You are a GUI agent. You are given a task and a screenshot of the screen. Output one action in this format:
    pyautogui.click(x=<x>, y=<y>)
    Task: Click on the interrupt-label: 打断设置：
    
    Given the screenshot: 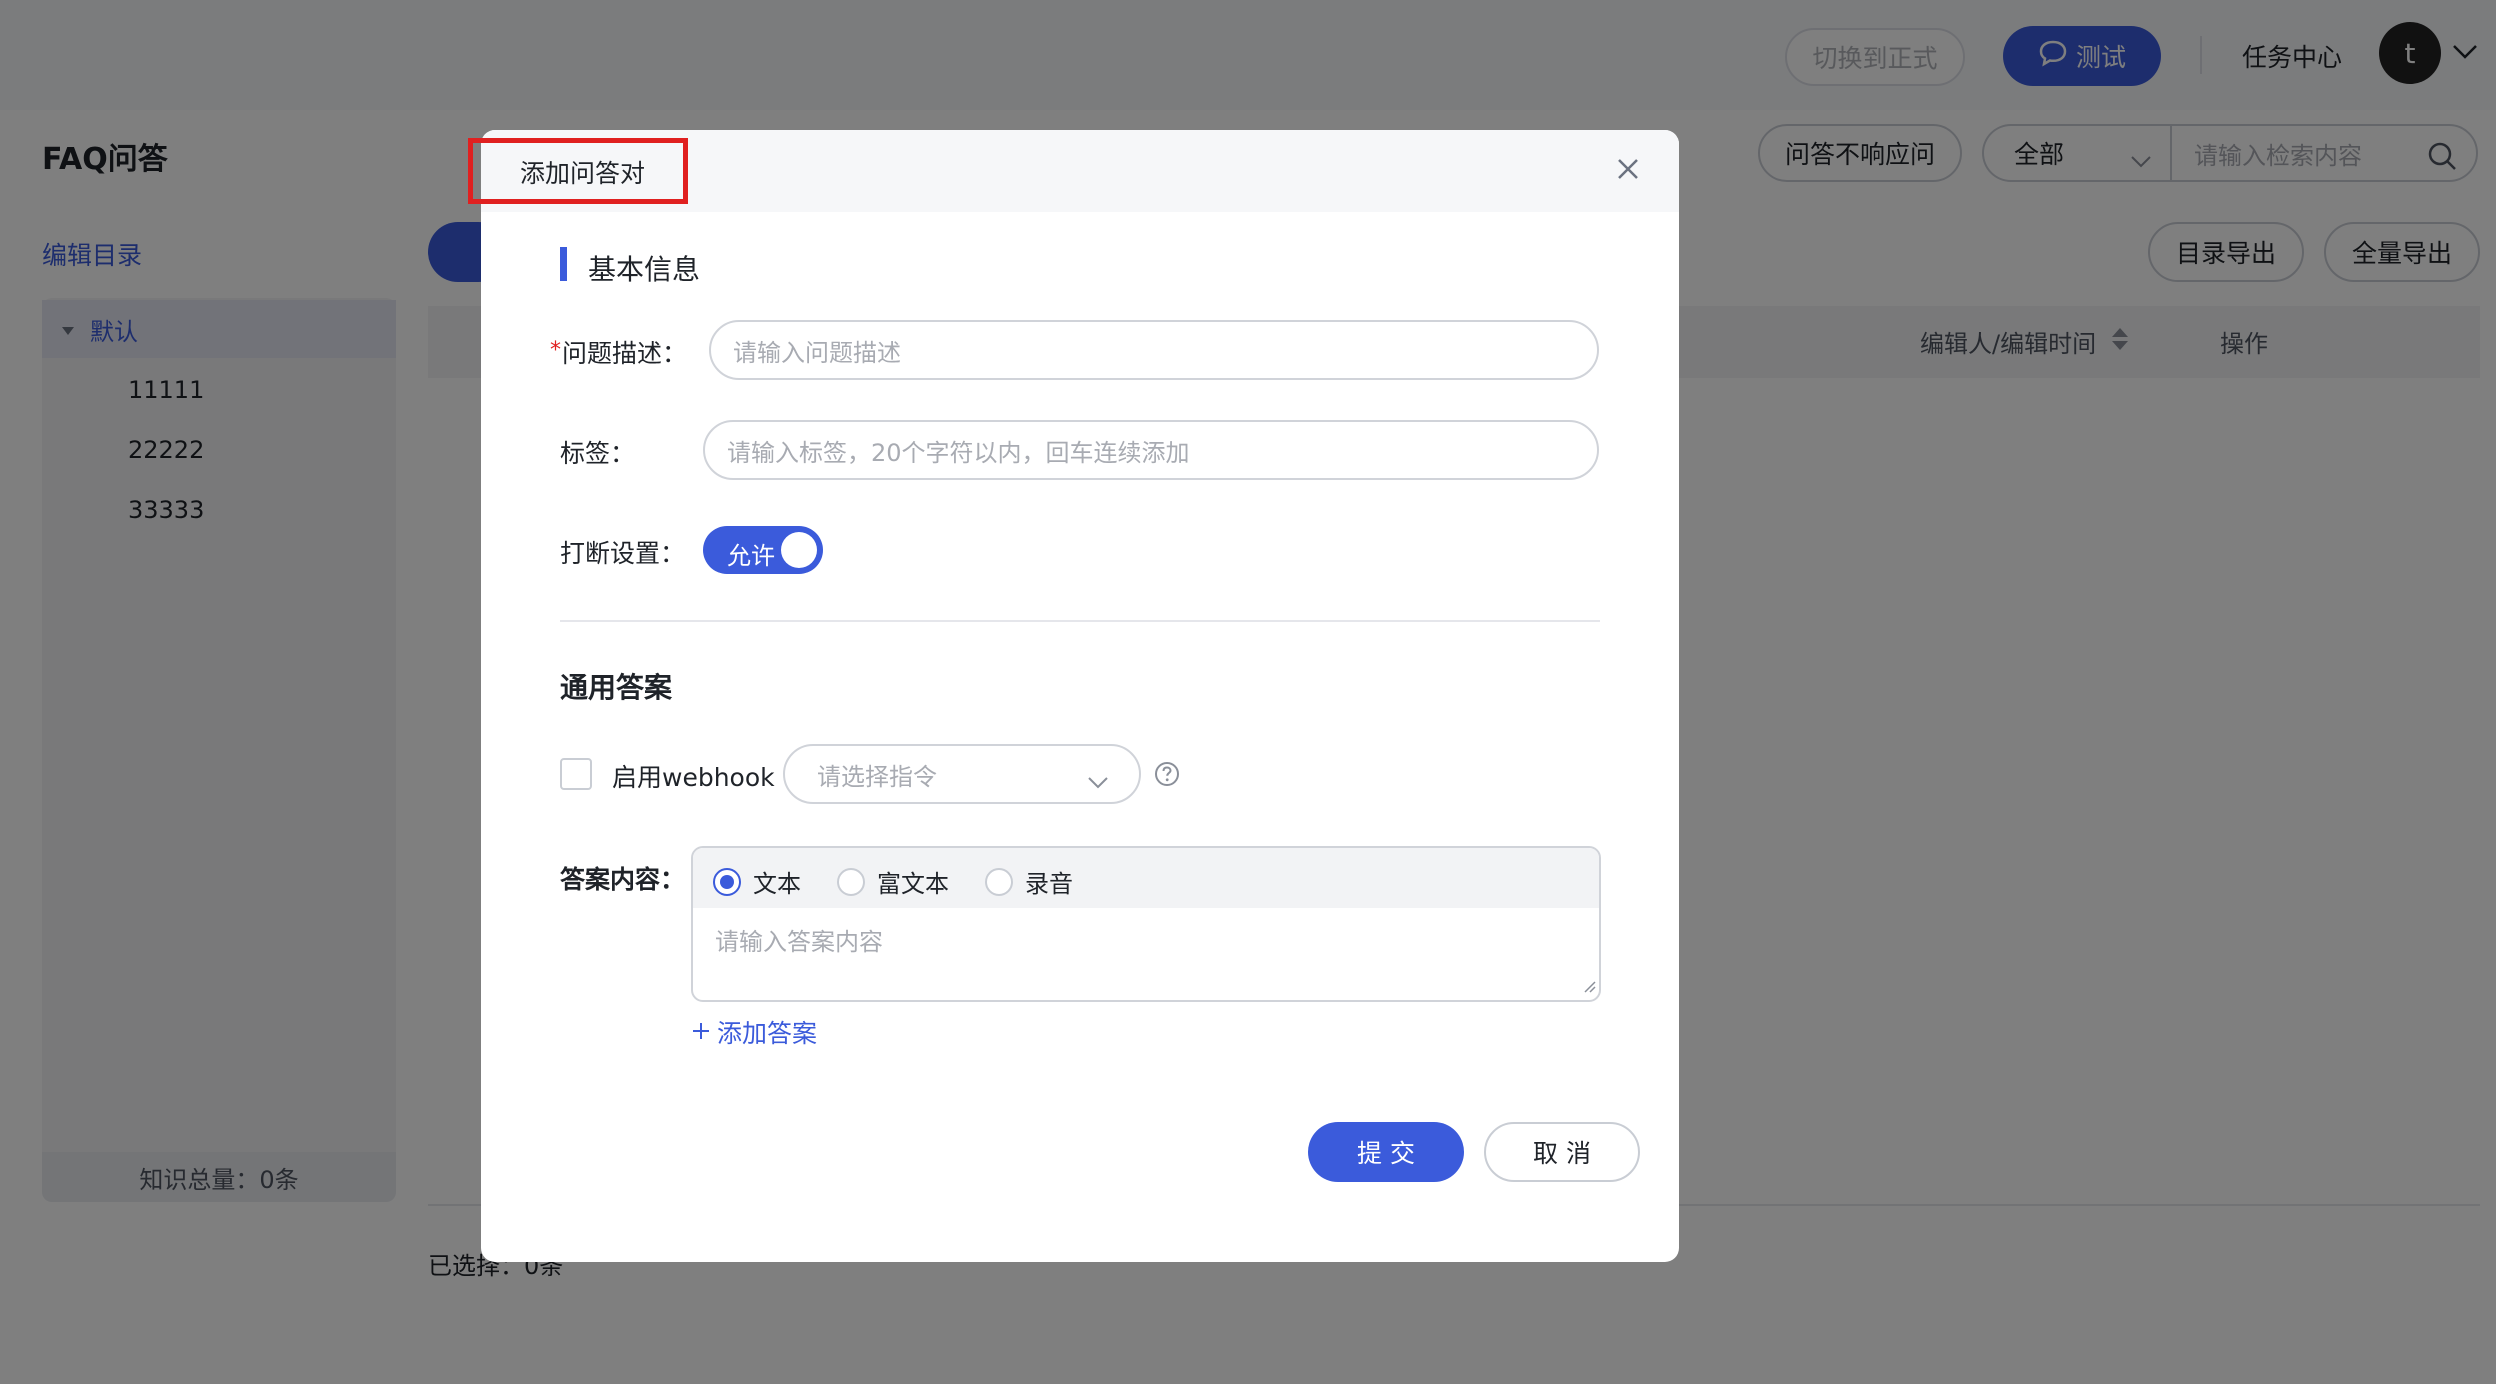 What is the action you would take?
    pyautogui.click(x=623, y=553)
    